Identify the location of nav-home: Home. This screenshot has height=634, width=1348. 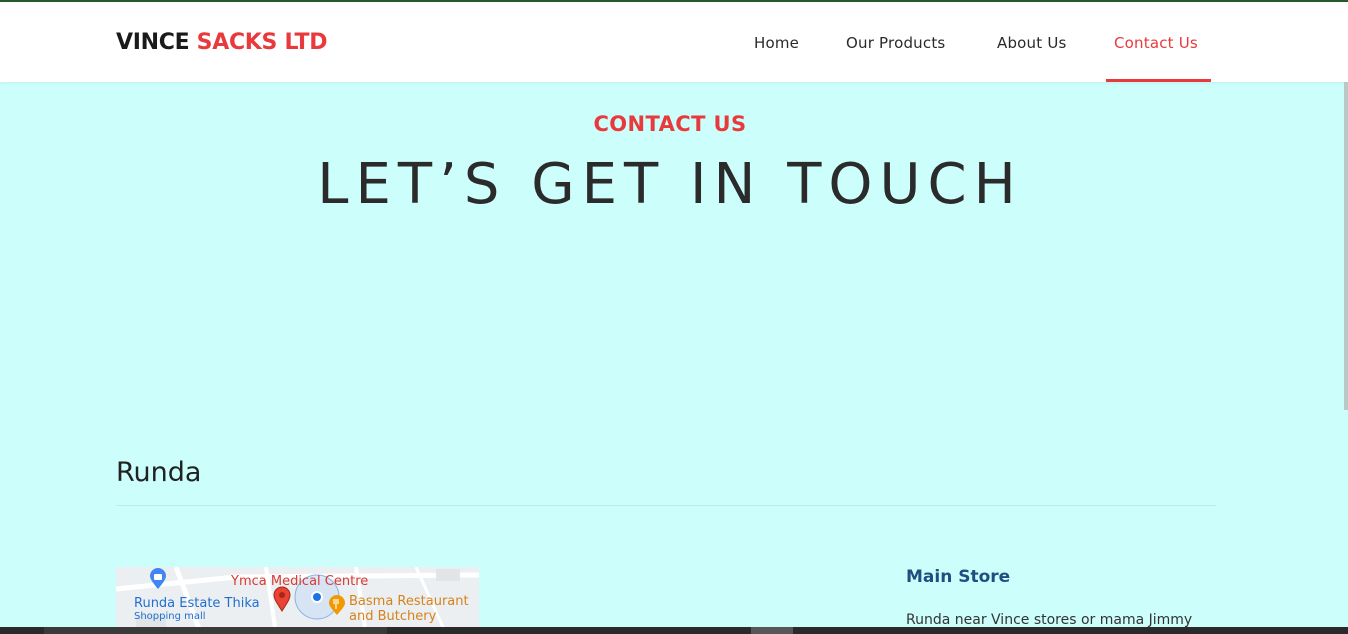
(776, 43).